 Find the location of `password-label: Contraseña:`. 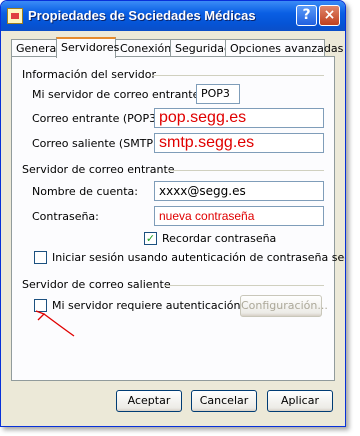

password-label: Contraseña: is located at coordinates (65, 216).